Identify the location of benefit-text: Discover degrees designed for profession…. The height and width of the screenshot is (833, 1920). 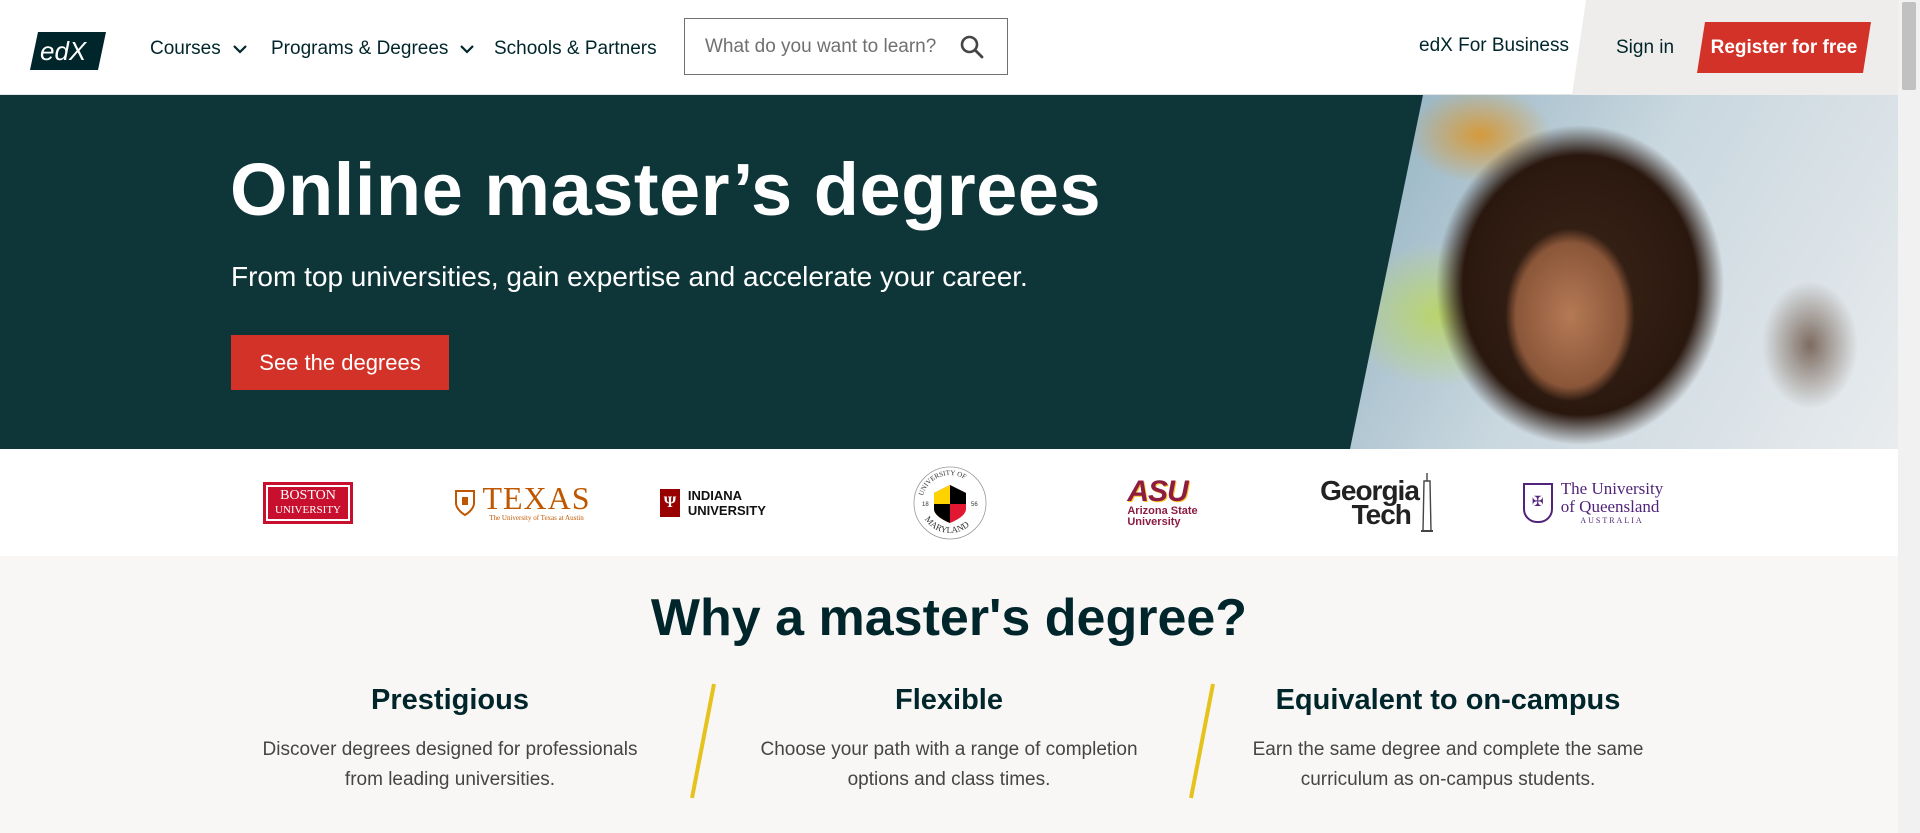
(450, 764).